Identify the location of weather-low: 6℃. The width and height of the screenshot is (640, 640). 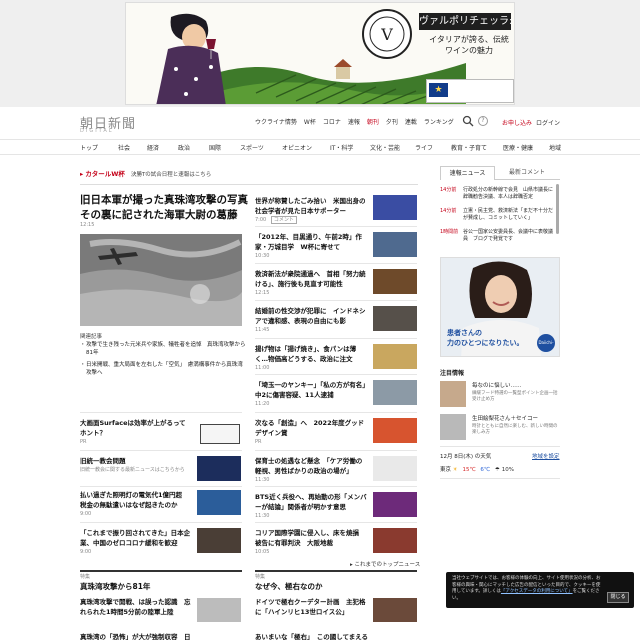
(485, 470).